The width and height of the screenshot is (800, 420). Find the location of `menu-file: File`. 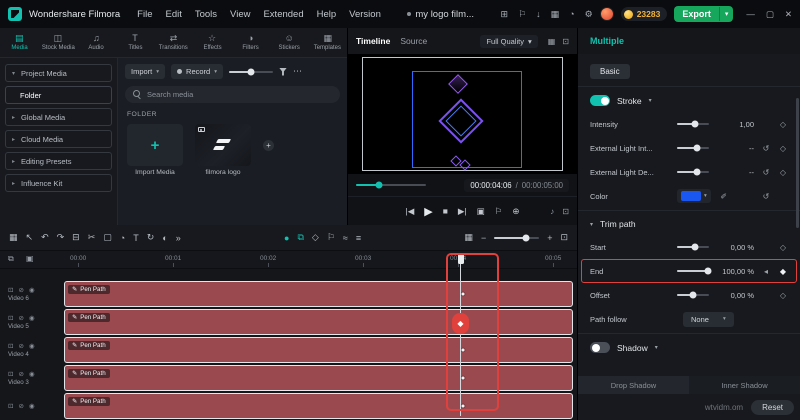

menu-file: File is located at coordinates (144, 14).